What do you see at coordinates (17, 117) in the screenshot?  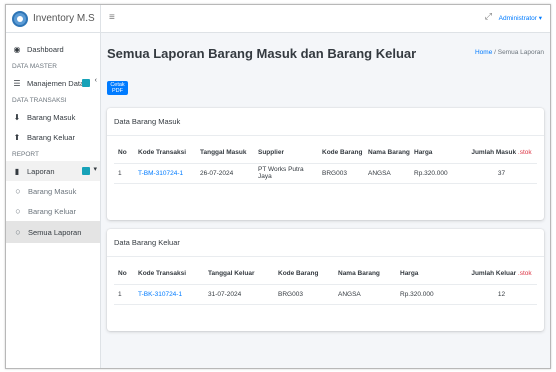 I see `download-icon: ⬇` at bounding box center [17, 117].